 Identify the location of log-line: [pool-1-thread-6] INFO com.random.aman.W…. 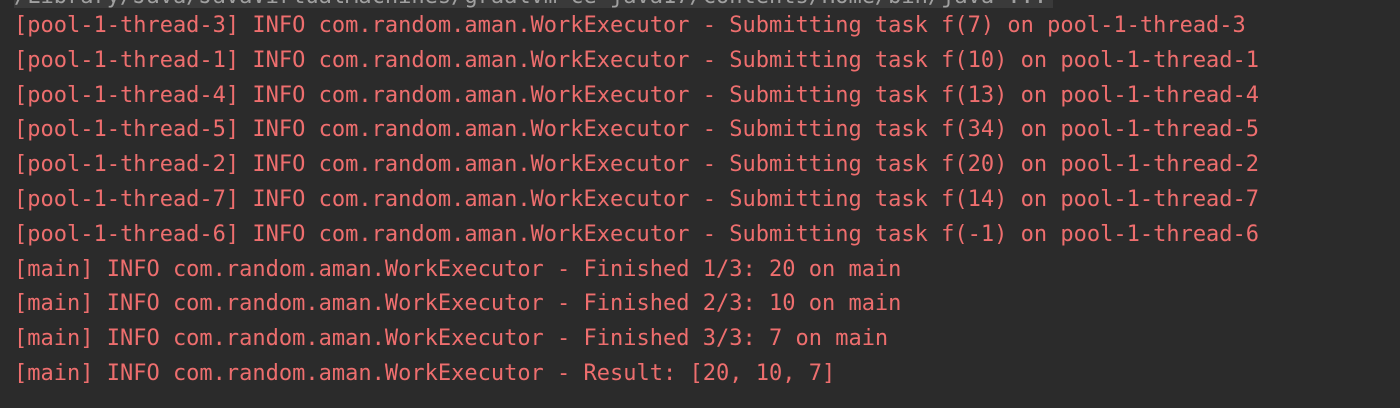
(637, 234).